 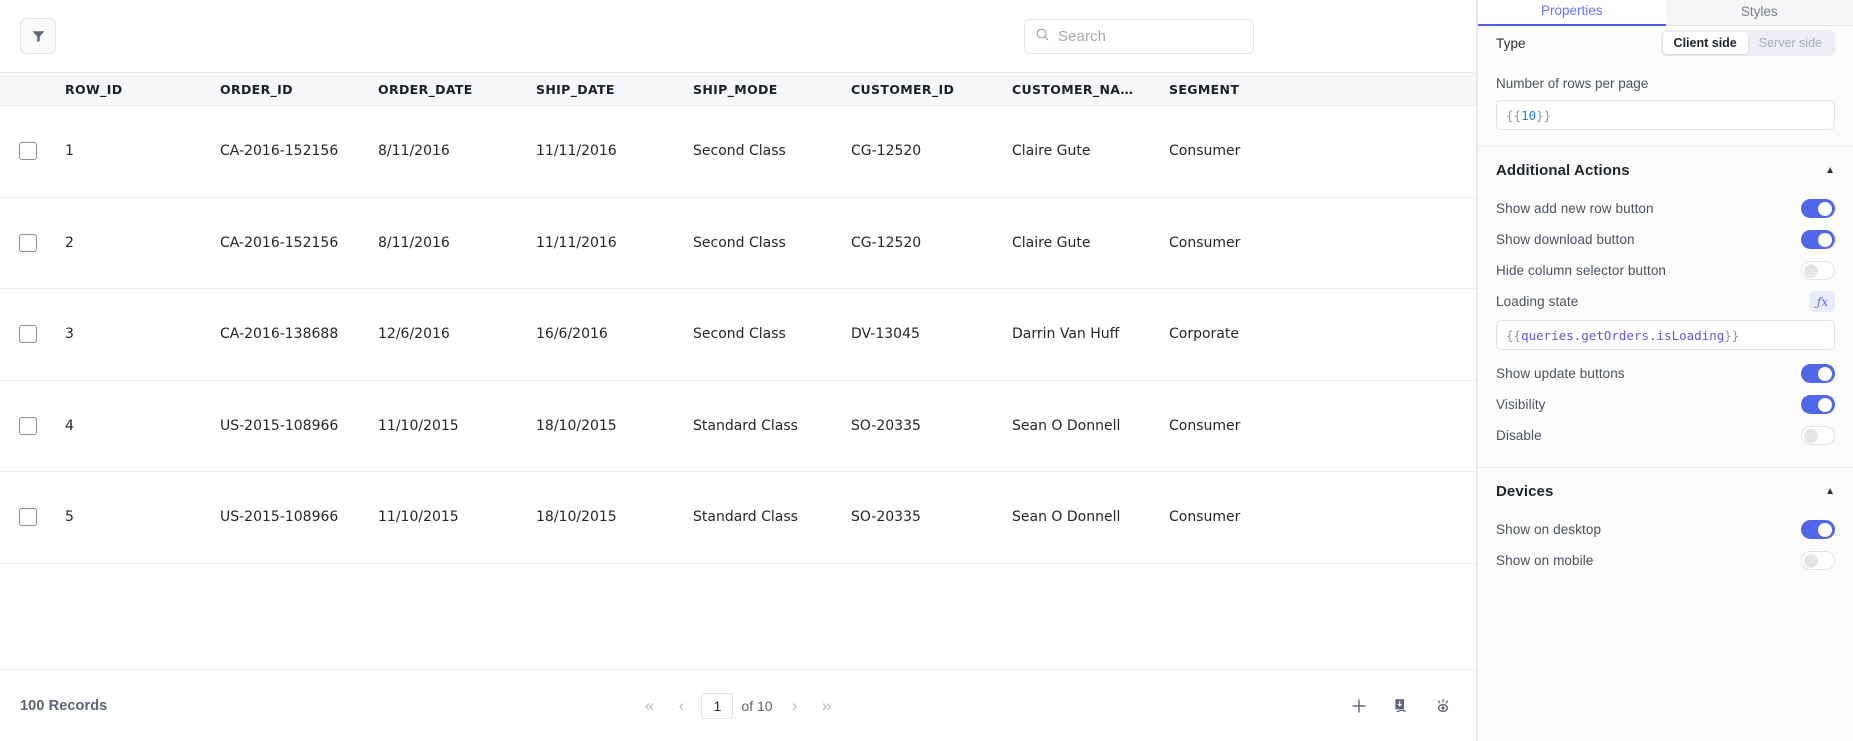 What do you see at coordinates (1818, 560) in the screenshot?
I see `toggle-show-on-mobile` at bounding box center [1818, 560].